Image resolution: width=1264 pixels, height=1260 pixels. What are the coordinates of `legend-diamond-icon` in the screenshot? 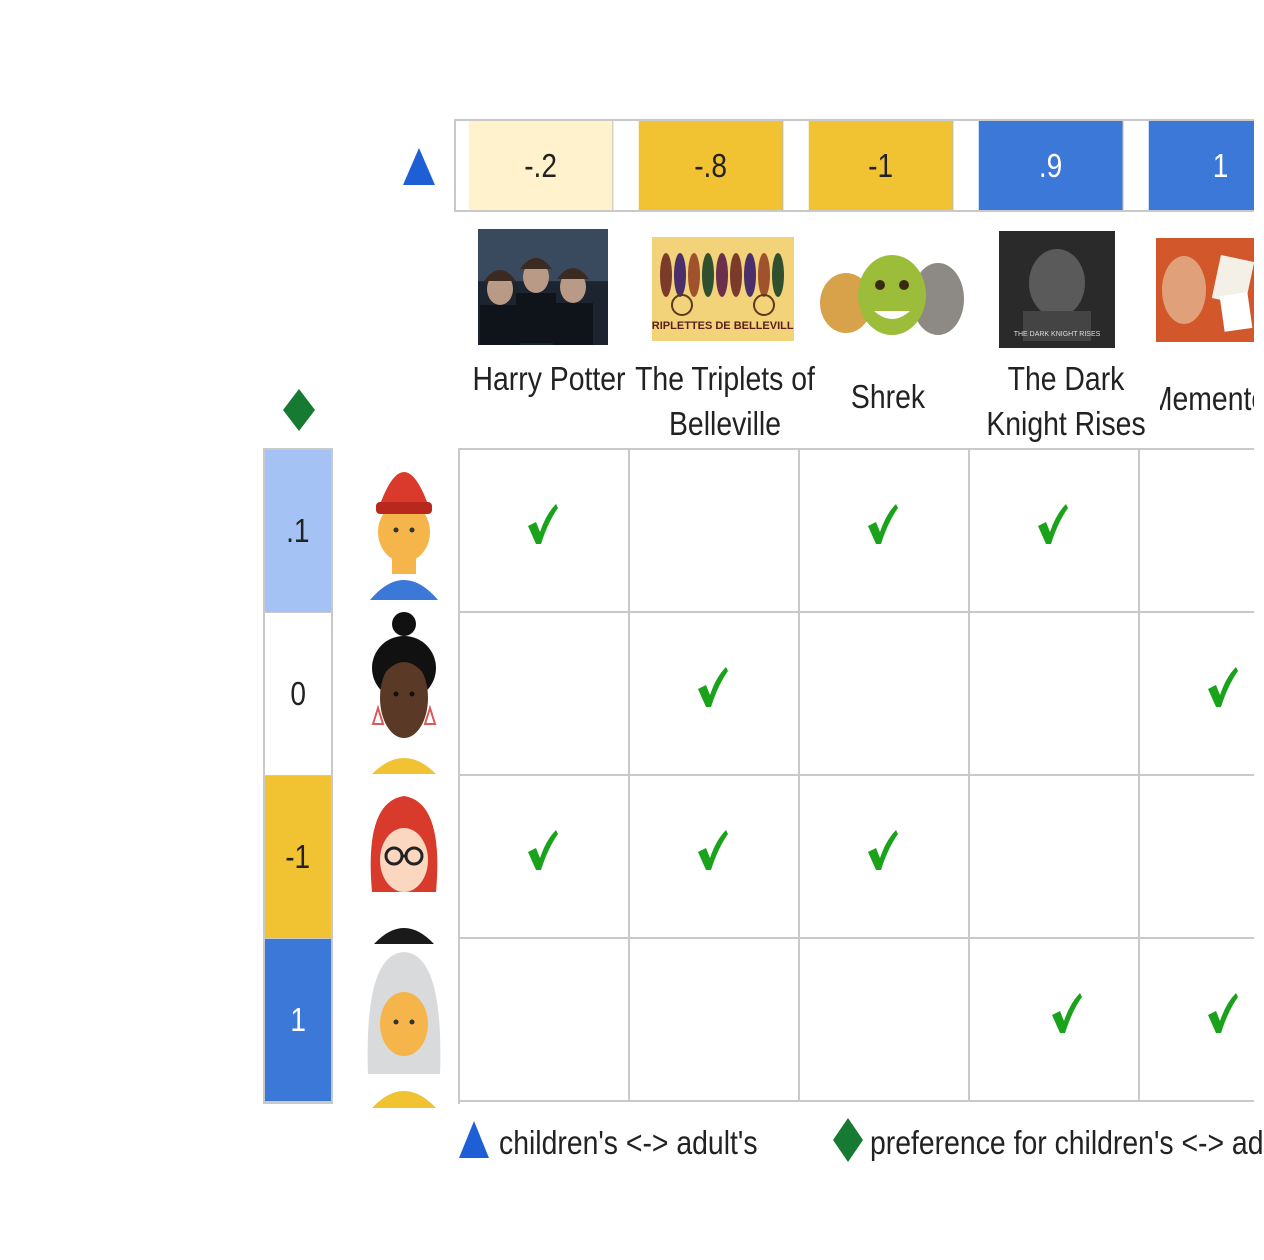 It's located at (848, 1140).